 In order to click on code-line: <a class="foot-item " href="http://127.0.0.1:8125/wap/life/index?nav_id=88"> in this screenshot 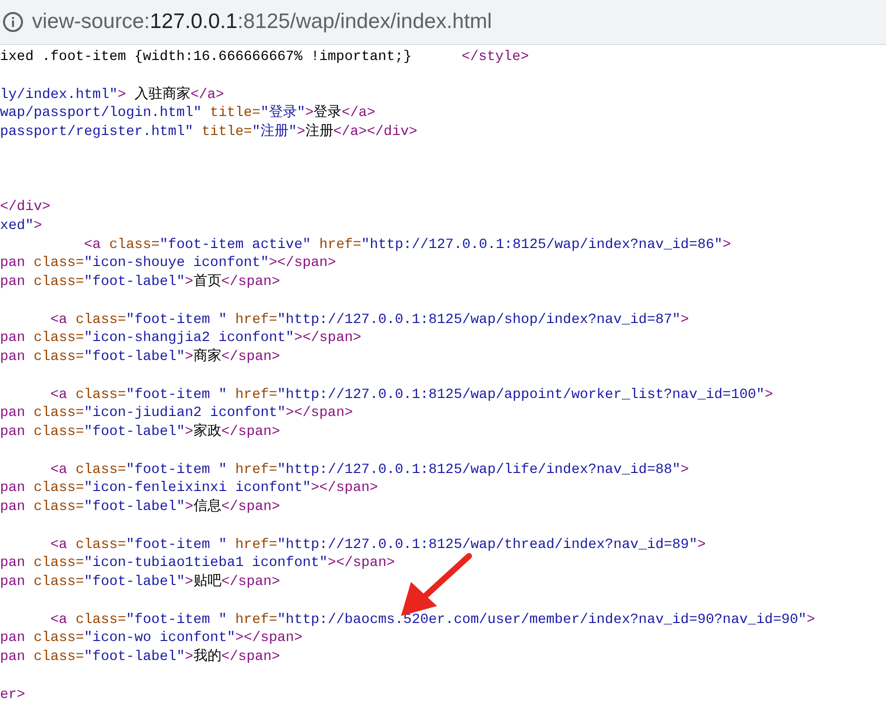, I will do `click(369, 470)`.